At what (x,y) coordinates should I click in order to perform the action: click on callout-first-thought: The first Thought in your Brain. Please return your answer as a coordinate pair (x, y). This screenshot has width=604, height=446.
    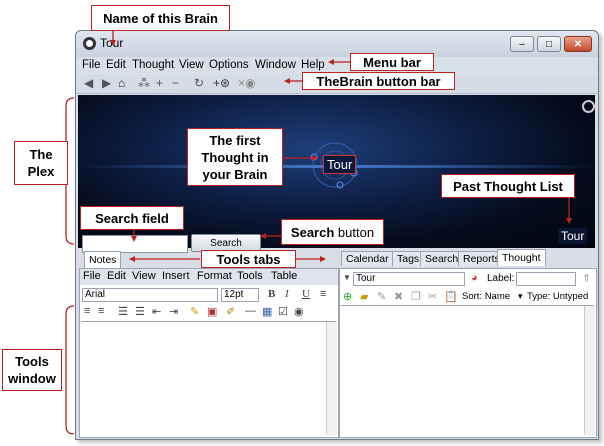
    Looking at the image, I should click on (235, 157).